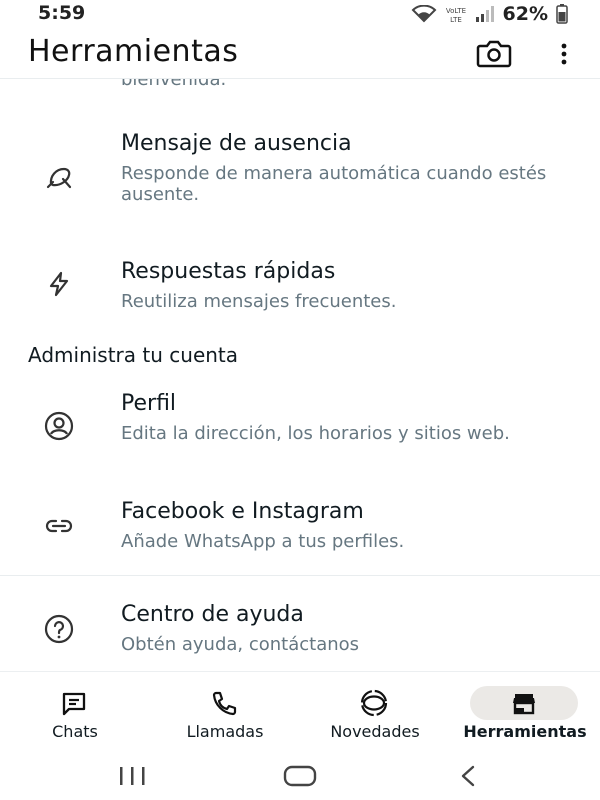  What do you see at coordinates (242, 511) in the screenshot?
I see `item-title: Facebook e Instagram` at bounding box center [242, 511].